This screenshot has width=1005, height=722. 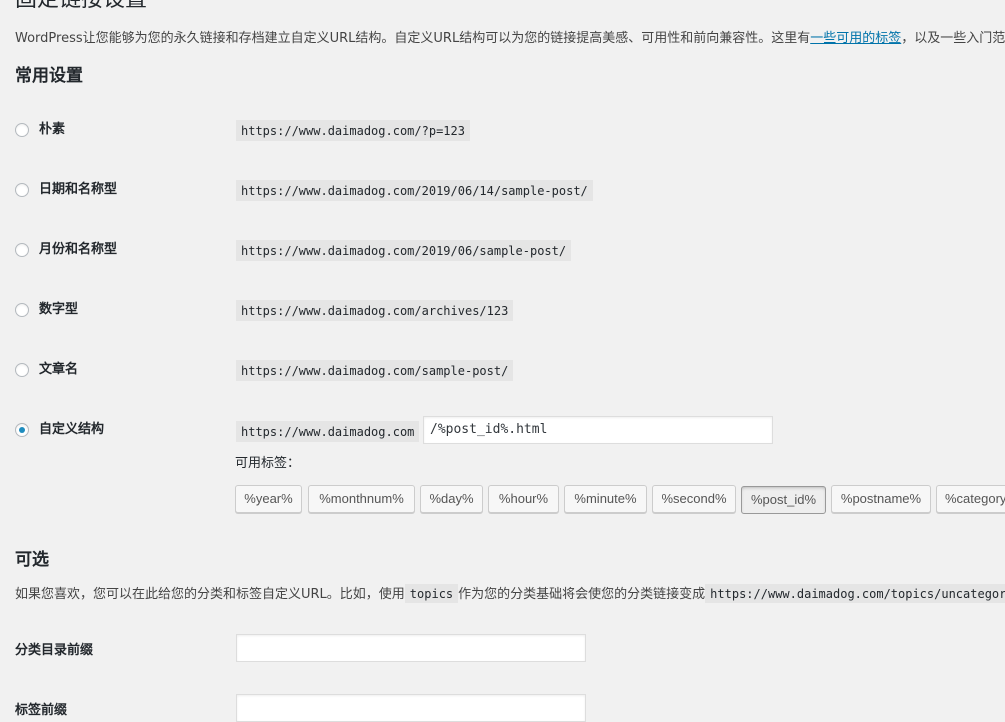 What do you see at coordinates (72, 429) in the screenshot?
I see `option-label-custom: 自定义结构` at bounding box center [72, 429].